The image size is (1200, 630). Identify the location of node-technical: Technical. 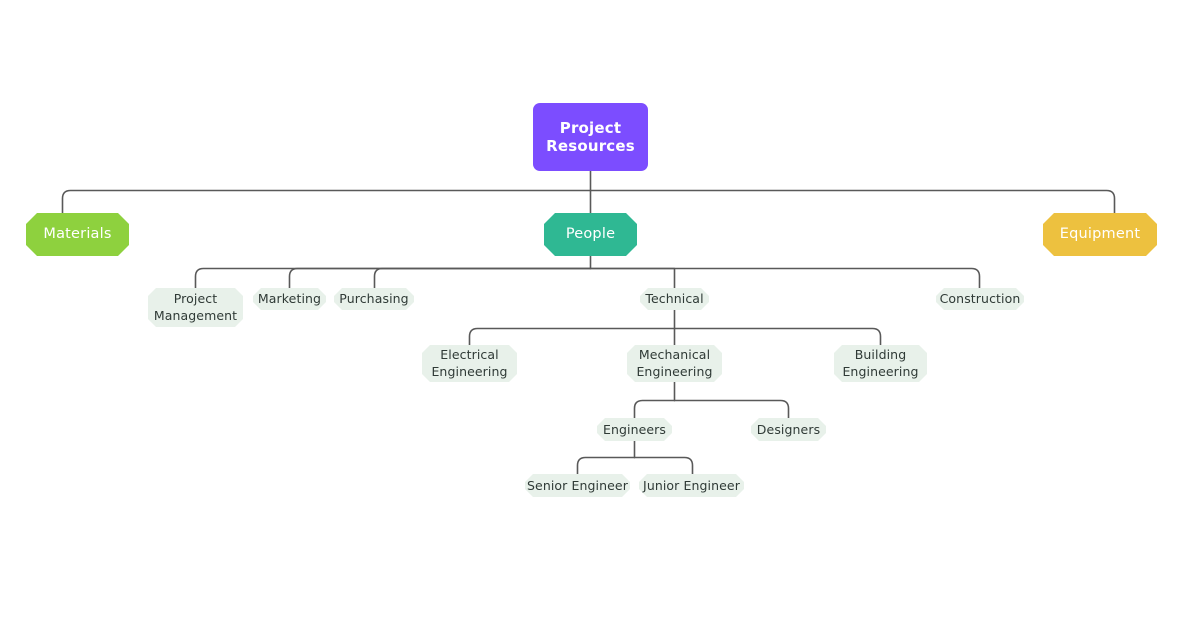
(674, 299).